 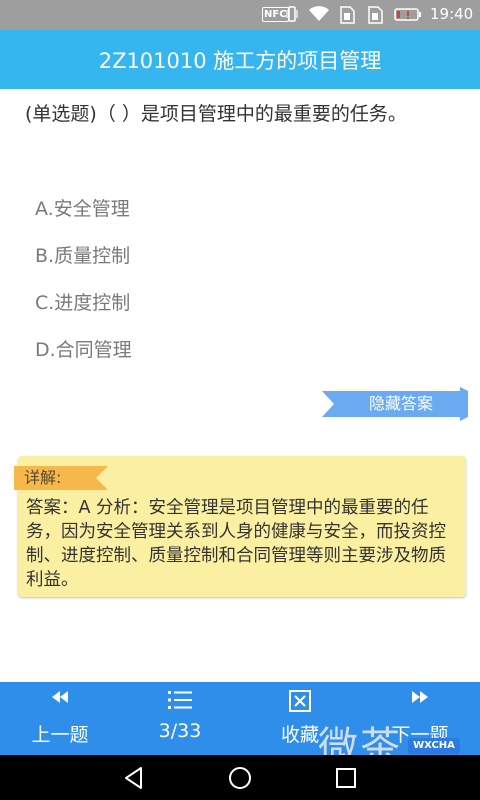 What do you see at coordinates (347, 15) in the screenshot?
I see `sim-card-1-icon` at bounding box center [347, 15].